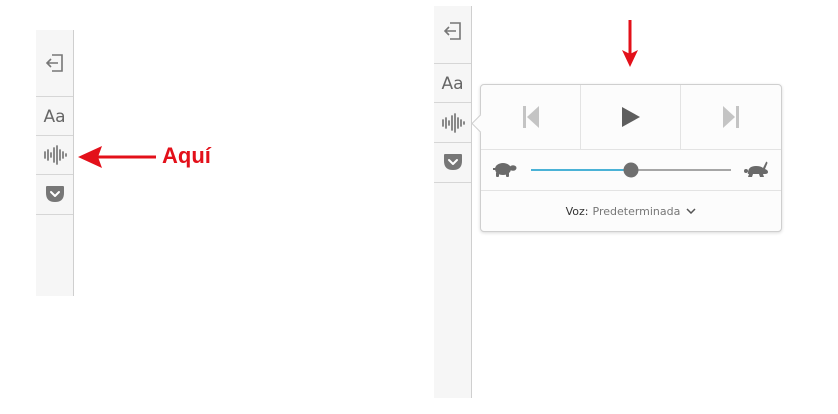 This screenshot has height=414, width=838. Describe the element at coordinates (453, 202) in the screenshot. I see `reader-toolbar-right: Aa` at that location.